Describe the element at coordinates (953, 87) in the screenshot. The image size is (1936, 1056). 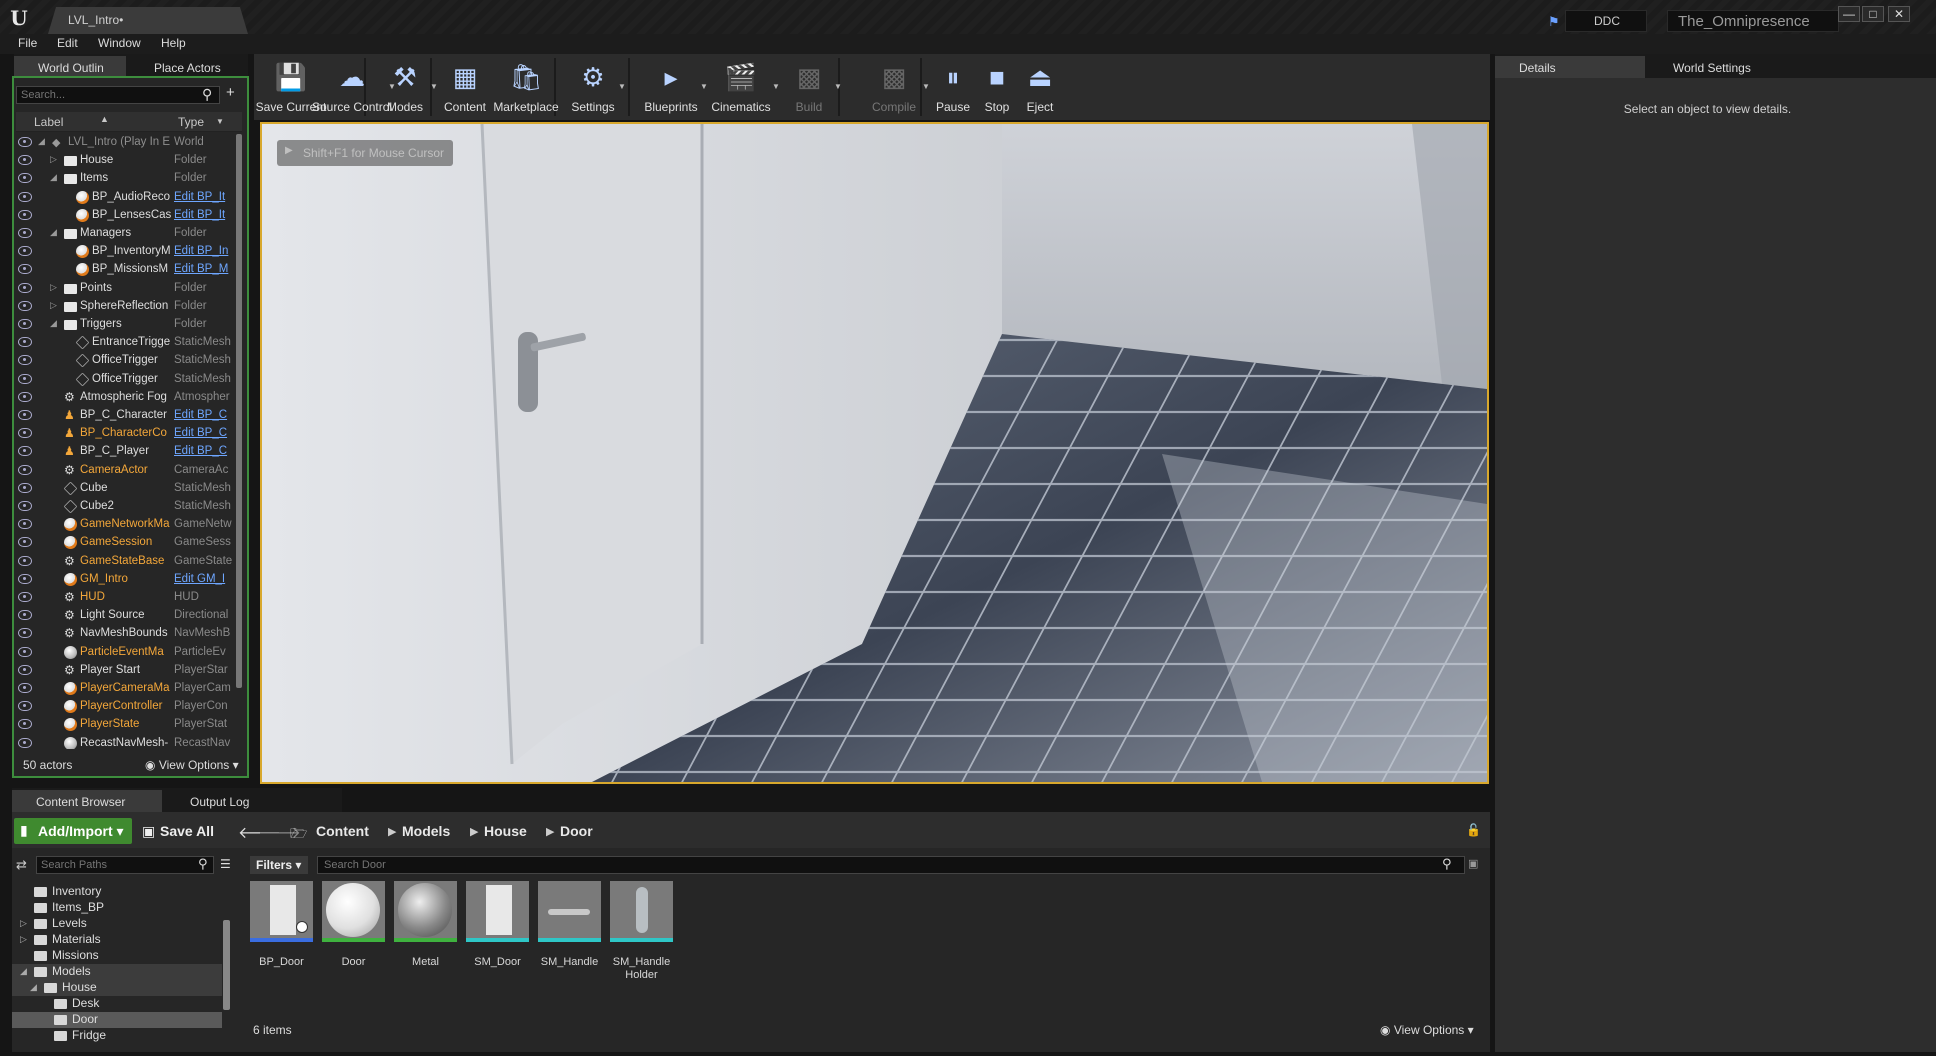
I see `toolbar-pause-button: ⏸ Pause` at that location.